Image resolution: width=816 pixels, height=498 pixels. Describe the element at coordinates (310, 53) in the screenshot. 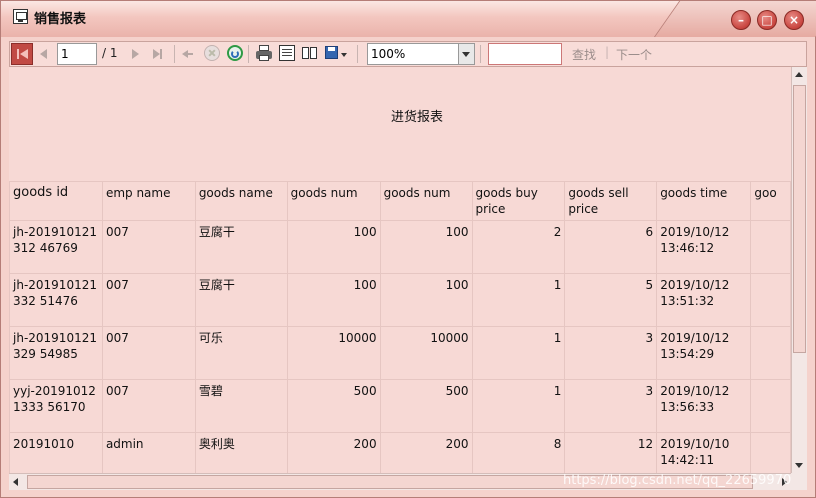

I see `page-setup-icon` at that location.